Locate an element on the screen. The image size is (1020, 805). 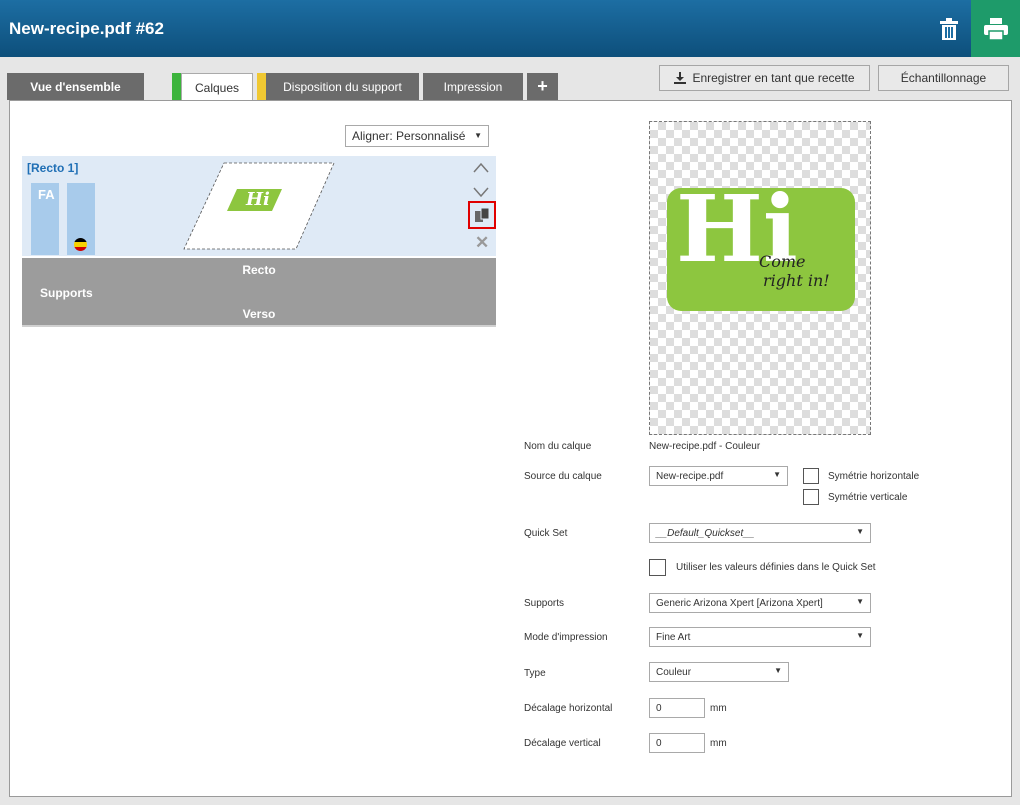
window-title: New-recipe.pdf #62 is located at coordinates (86, 28).